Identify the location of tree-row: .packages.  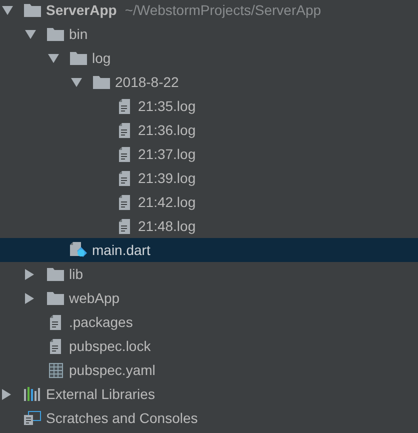
(209, 322).